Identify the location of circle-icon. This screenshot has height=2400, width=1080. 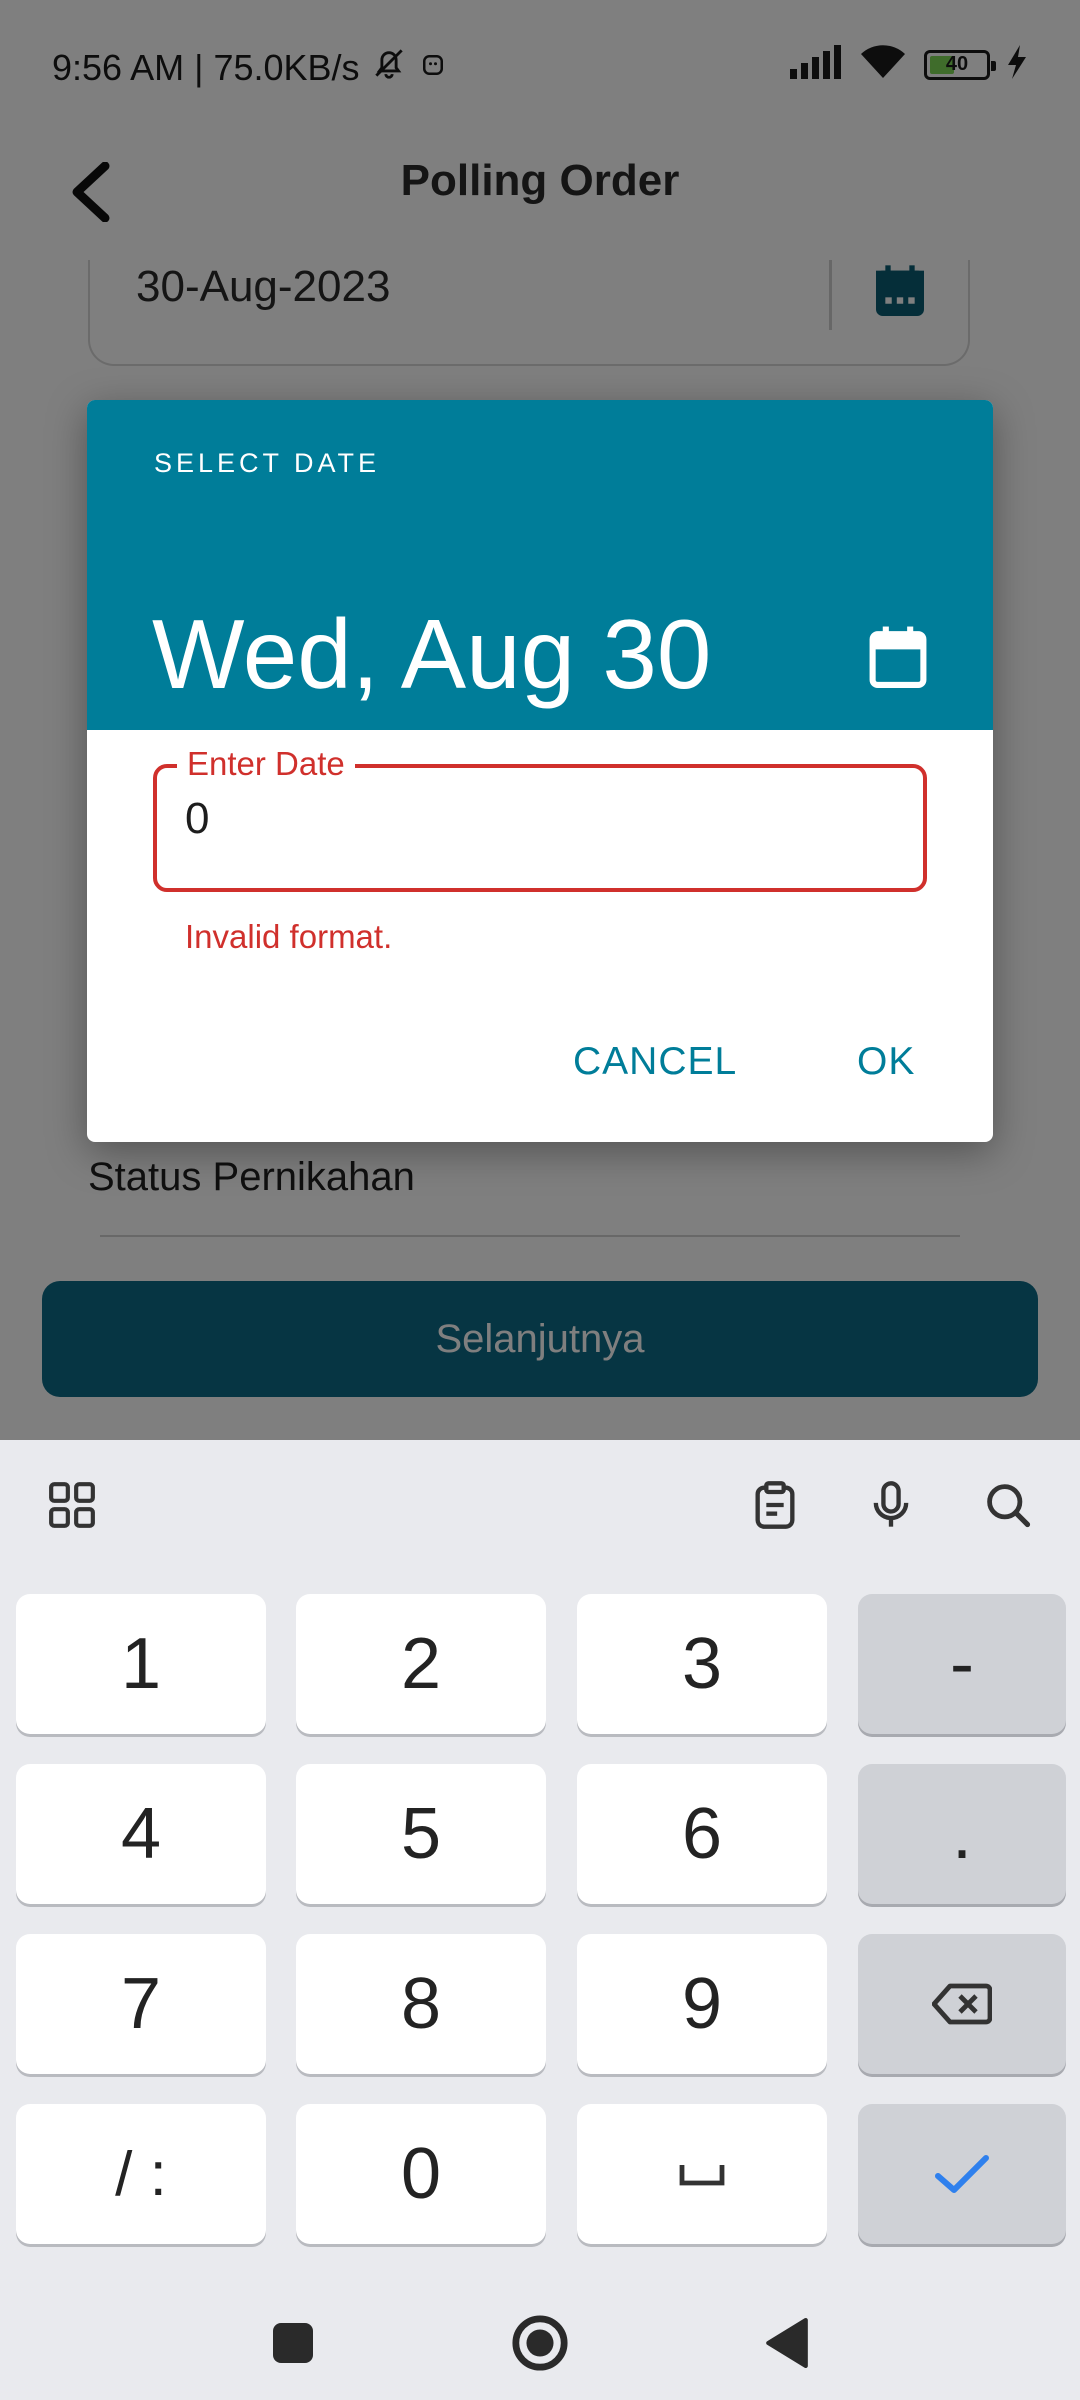
(540, 2343).